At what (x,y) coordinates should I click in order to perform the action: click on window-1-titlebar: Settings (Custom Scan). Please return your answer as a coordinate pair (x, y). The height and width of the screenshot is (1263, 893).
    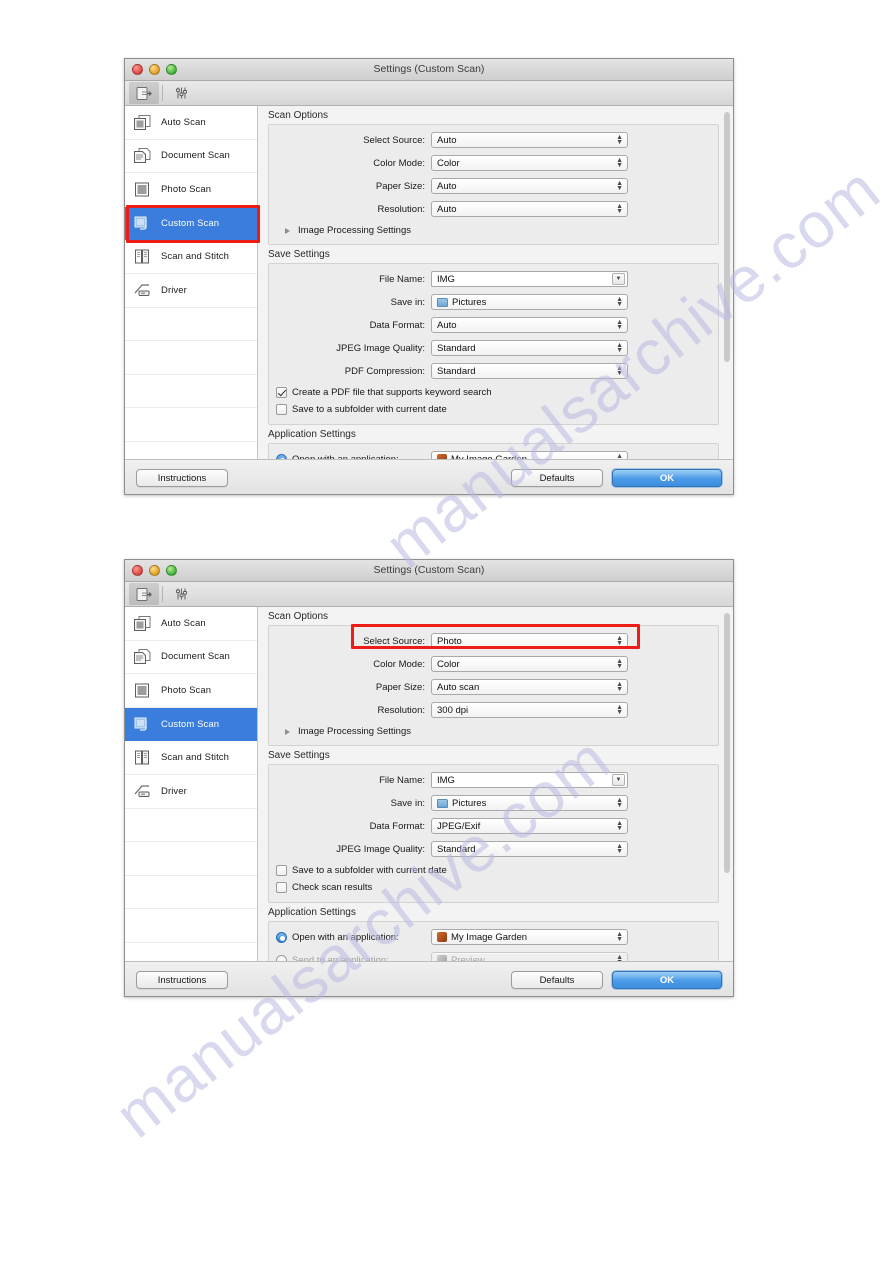
    Looking at the image, I should click on (429, 70).